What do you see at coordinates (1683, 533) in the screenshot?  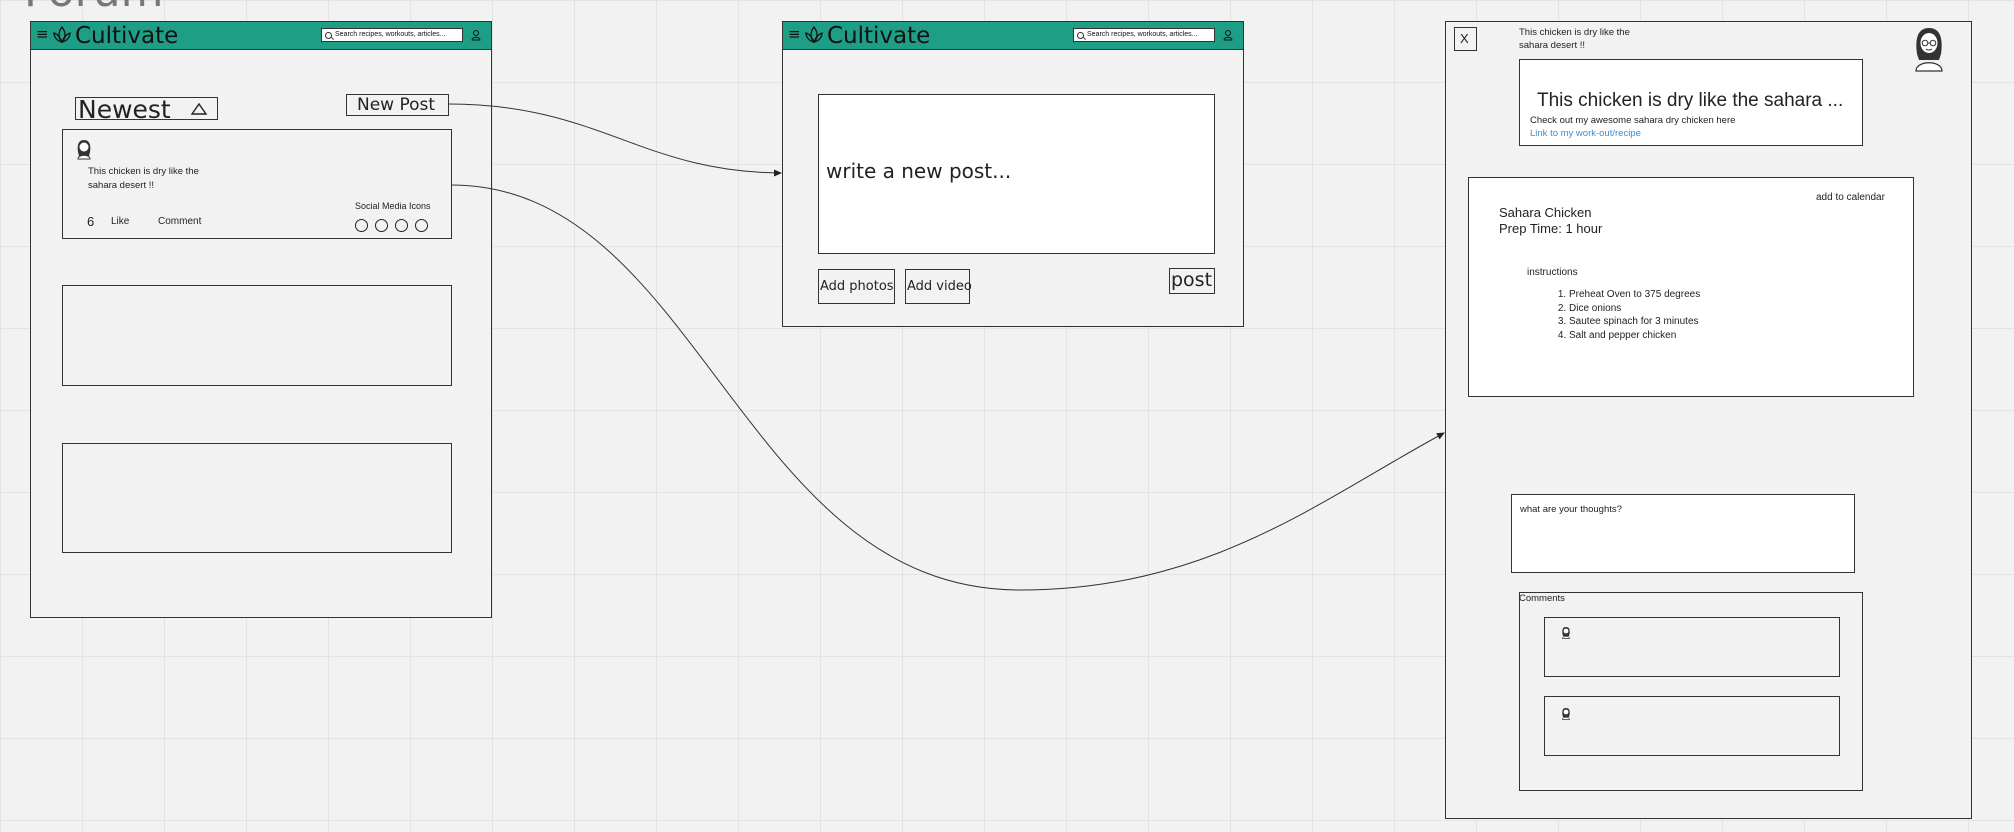 I see `comment-input: what are your thoughts?` at bounding box center [1683, 533].